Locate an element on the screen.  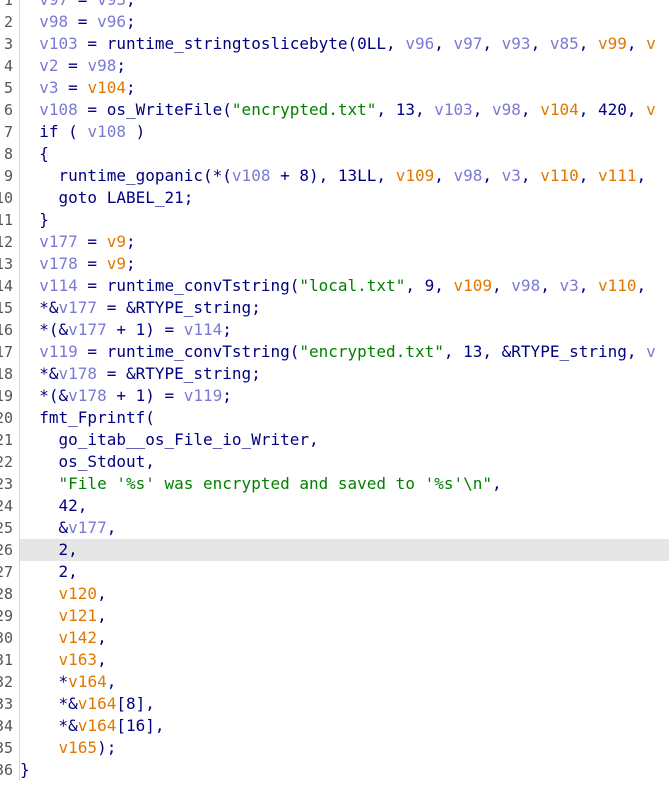
code-token: runtime_gopanic(*( is located at coordinates (126, 175).